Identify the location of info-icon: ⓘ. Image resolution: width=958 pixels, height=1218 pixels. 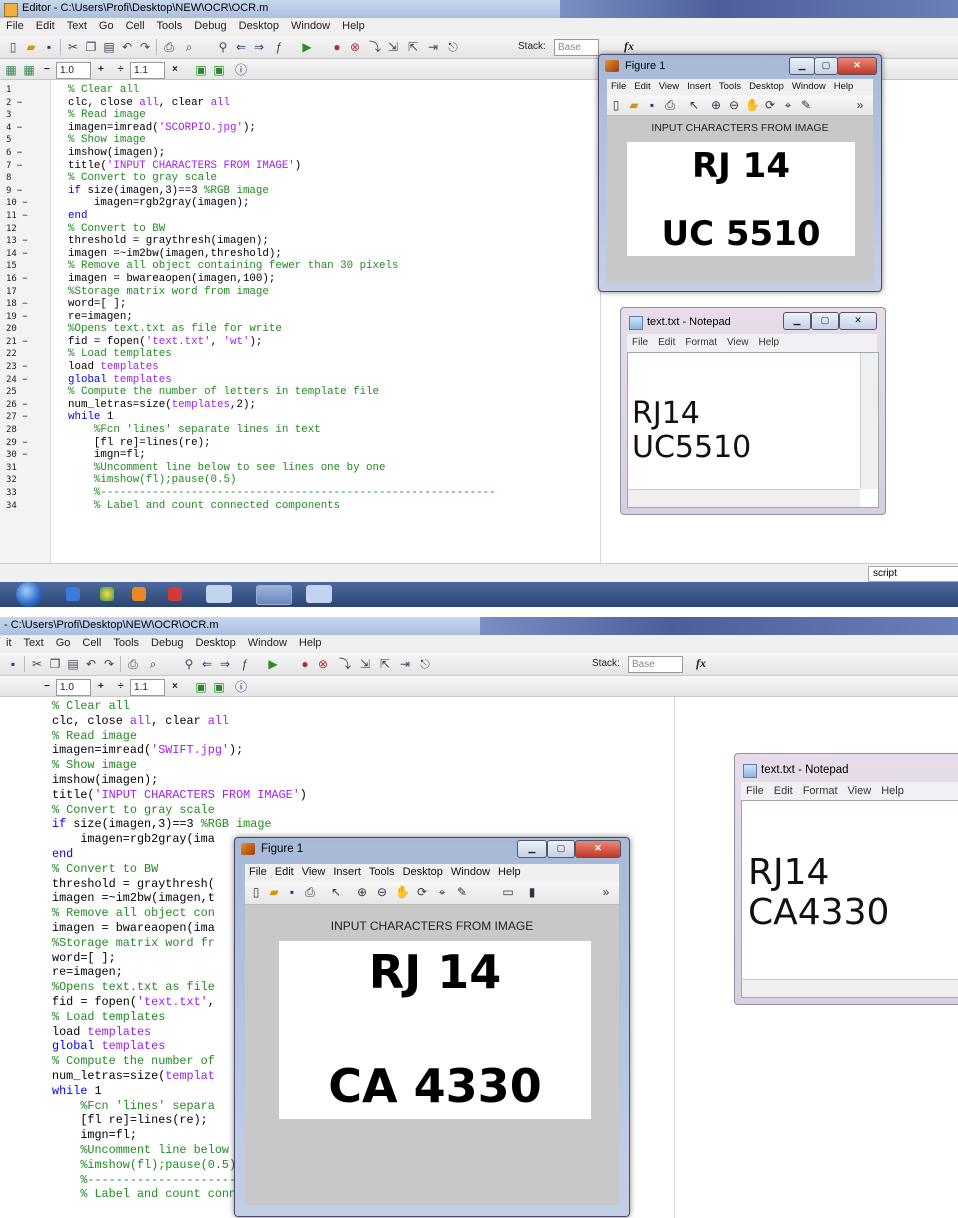
(241, 70).